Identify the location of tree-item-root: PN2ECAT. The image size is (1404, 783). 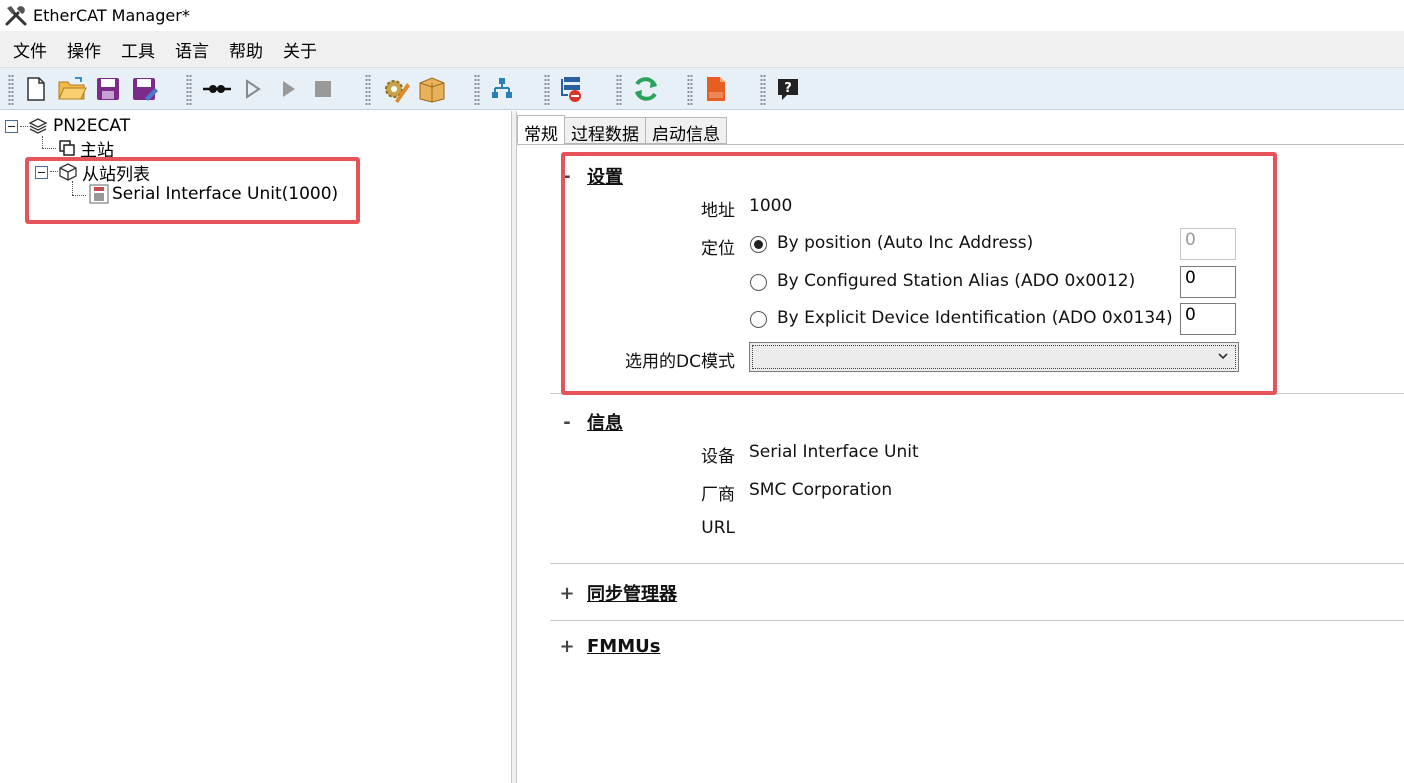
(67, 126).